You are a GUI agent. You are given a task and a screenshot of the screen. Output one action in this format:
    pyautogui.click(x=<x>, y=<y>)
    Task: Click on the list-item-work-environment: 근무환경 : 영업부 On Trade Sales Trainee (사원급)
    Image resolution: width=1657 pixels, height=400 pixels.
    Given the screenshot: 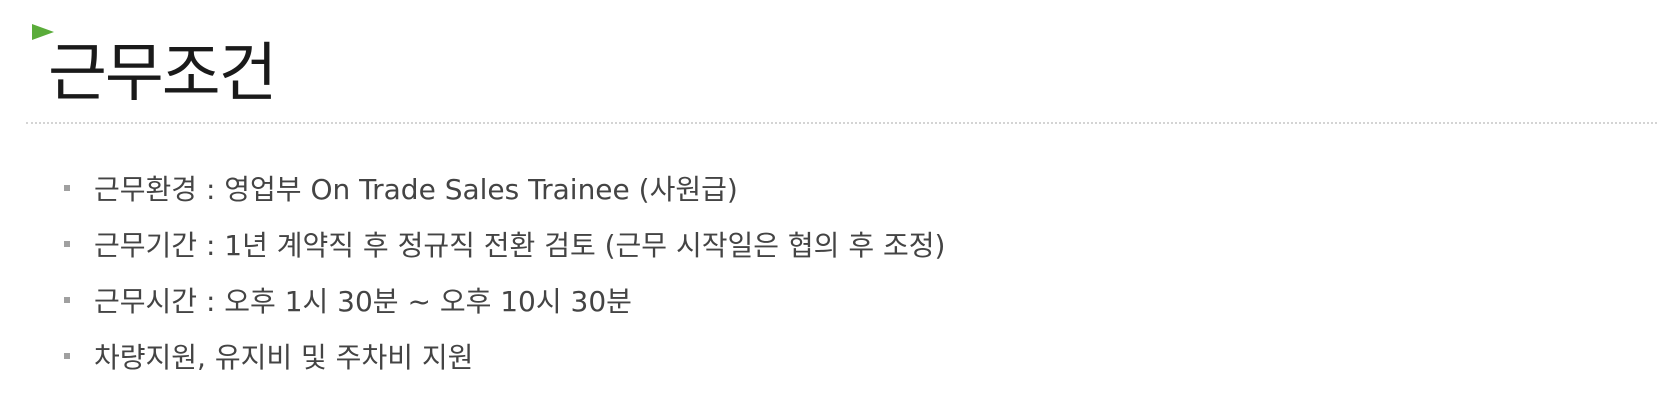 What is the action you would take?
    pyautogui.click(x=502, y=188)
    